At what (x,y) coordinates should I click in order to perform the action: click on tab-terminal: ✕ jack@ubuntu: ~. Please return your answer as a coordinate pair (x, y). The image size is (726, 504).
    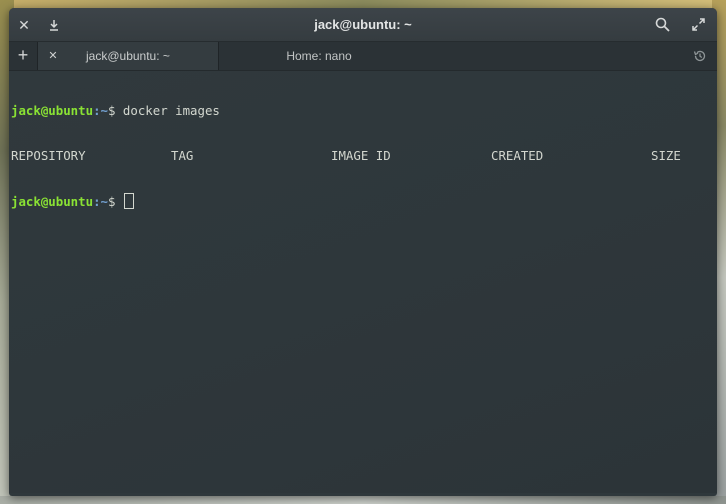
    Looking at the image, I should click on (128, 56).